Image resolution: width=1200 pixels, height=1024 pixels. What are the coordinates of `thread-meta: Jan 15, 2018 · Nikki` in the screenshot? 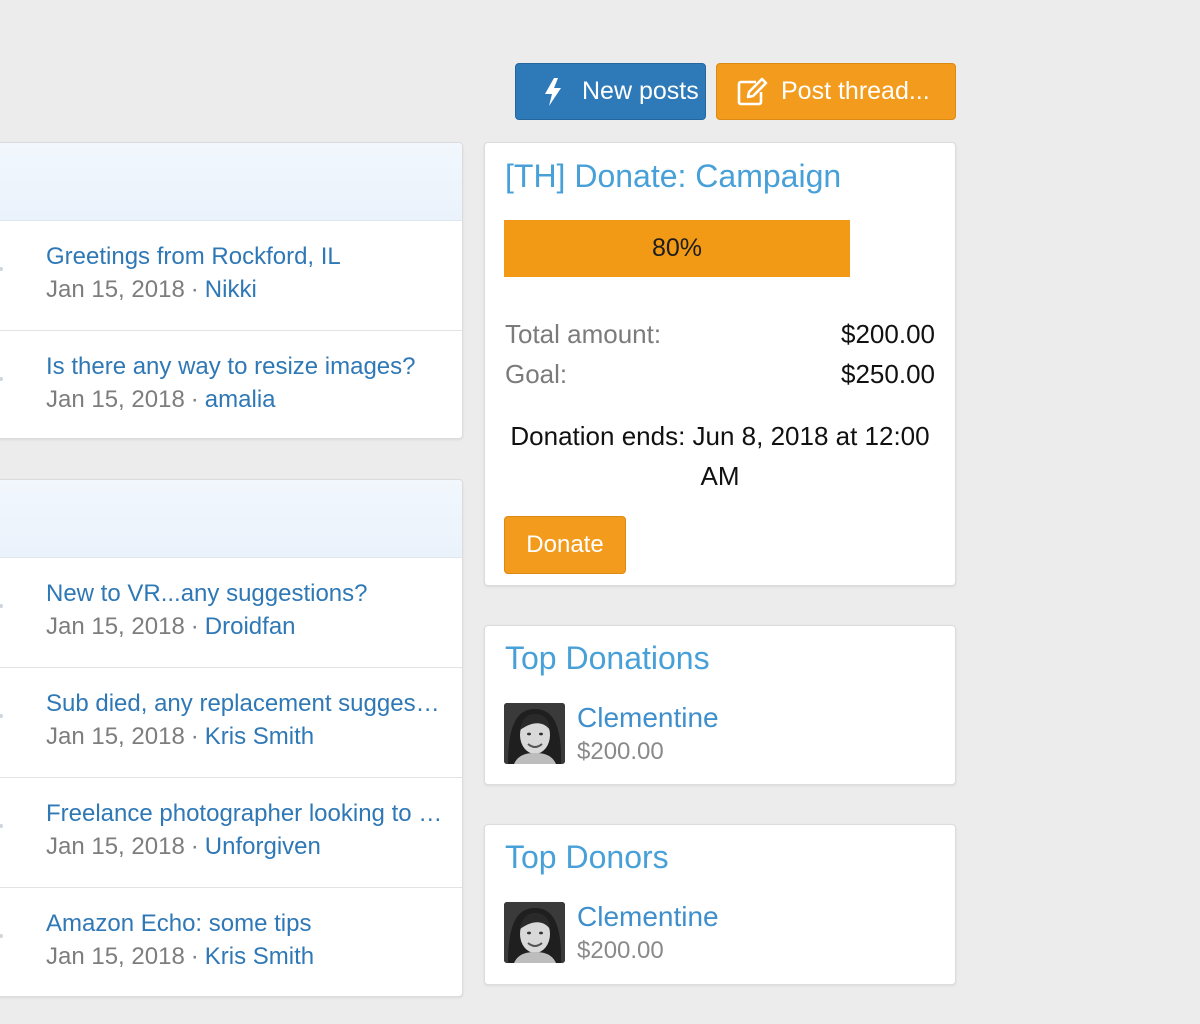 It's located at (254, 290).